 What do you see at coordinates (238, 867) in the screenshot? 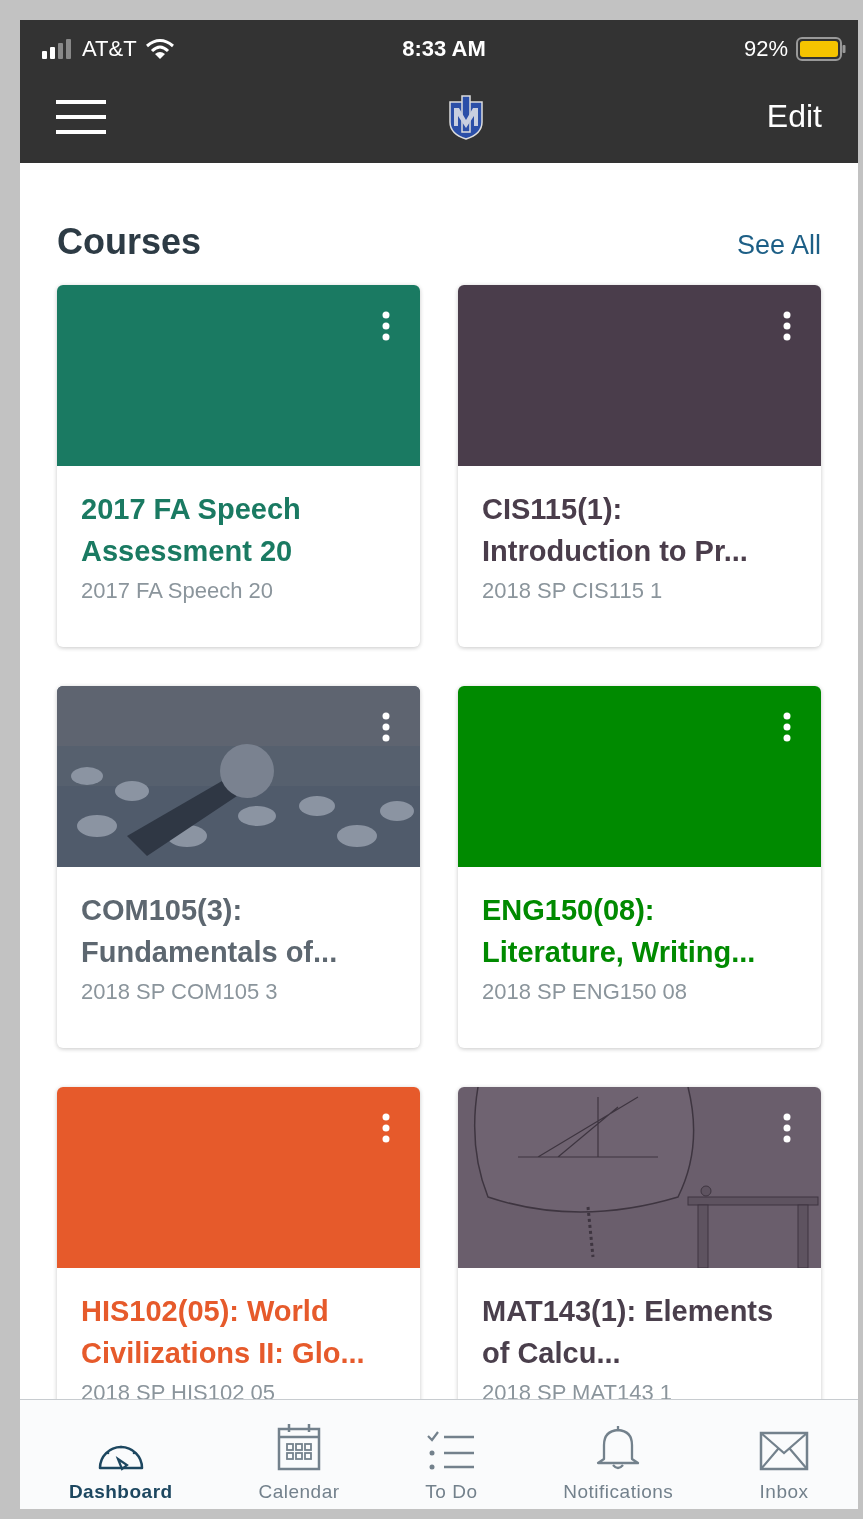
I see `course-card: COM105(3): Fundamentals of... 2018 SP COM105 3` at bounding box center [238, 867].